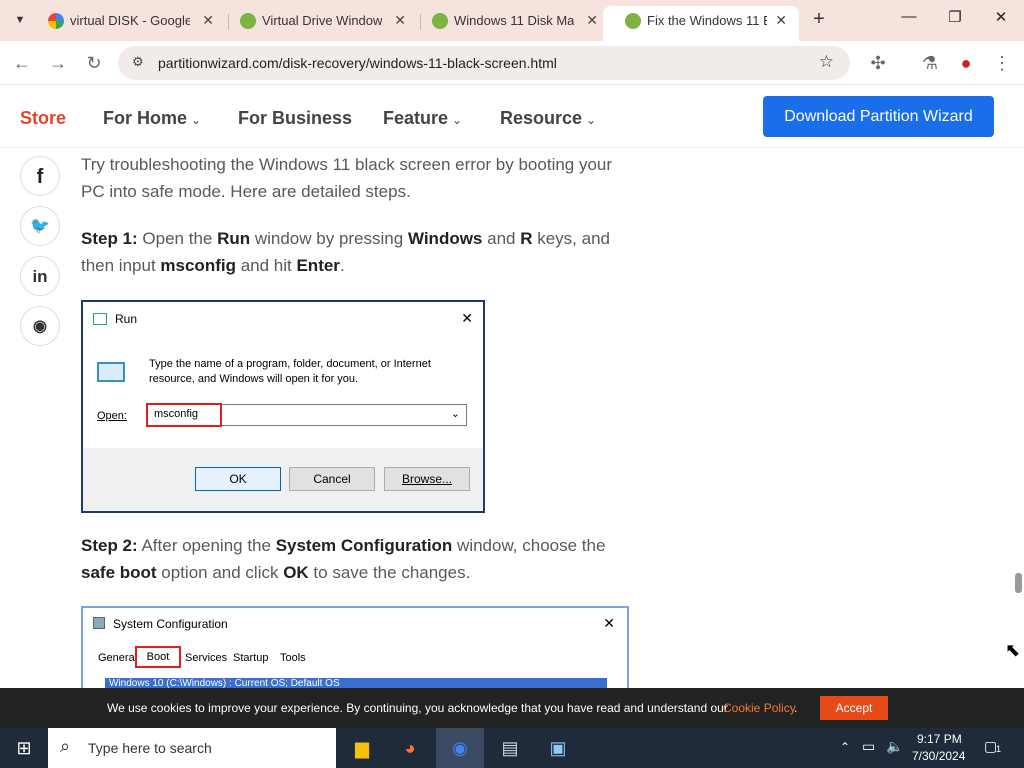  Describe the element at coordinates (22, 63) in the screenshot. I see `back-icon: ←` at that location.